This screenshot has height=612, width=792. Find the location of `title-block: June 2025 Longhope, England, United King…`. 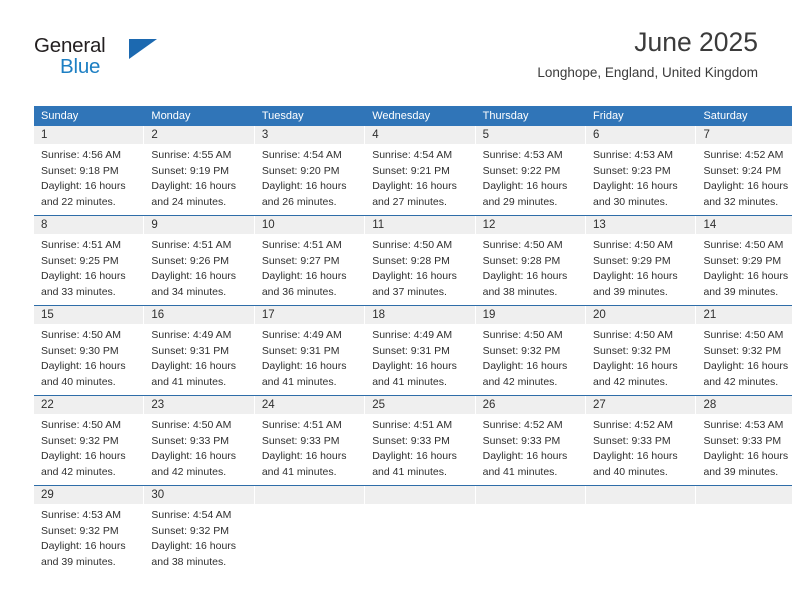

title-block: June 2025 Longhope, England, United King… is located at coordinates (647, 54).